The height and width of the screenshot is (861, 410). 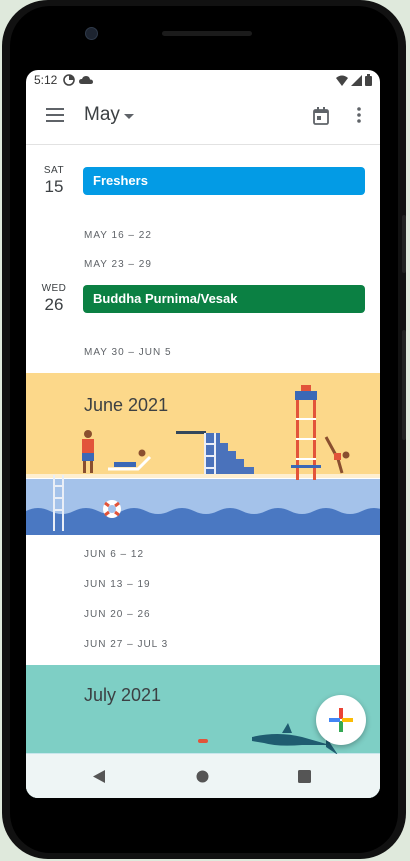 I want to click on signal-icon, so click(x=356, y=80).